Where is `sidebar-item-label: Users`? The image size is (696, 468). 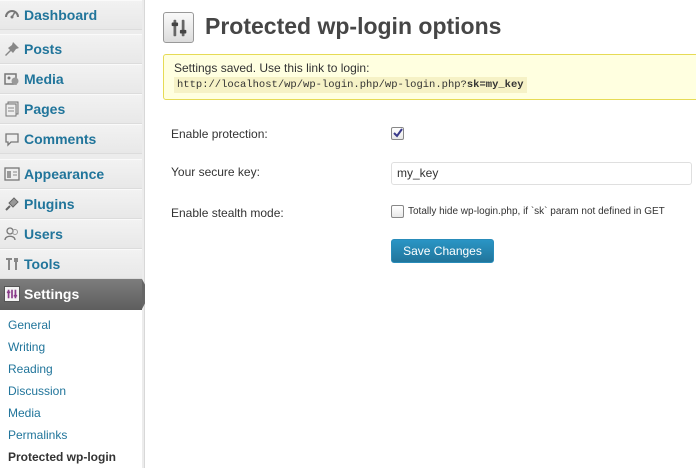
sidebar-item-label: Users is located at coordinates (43, 234).